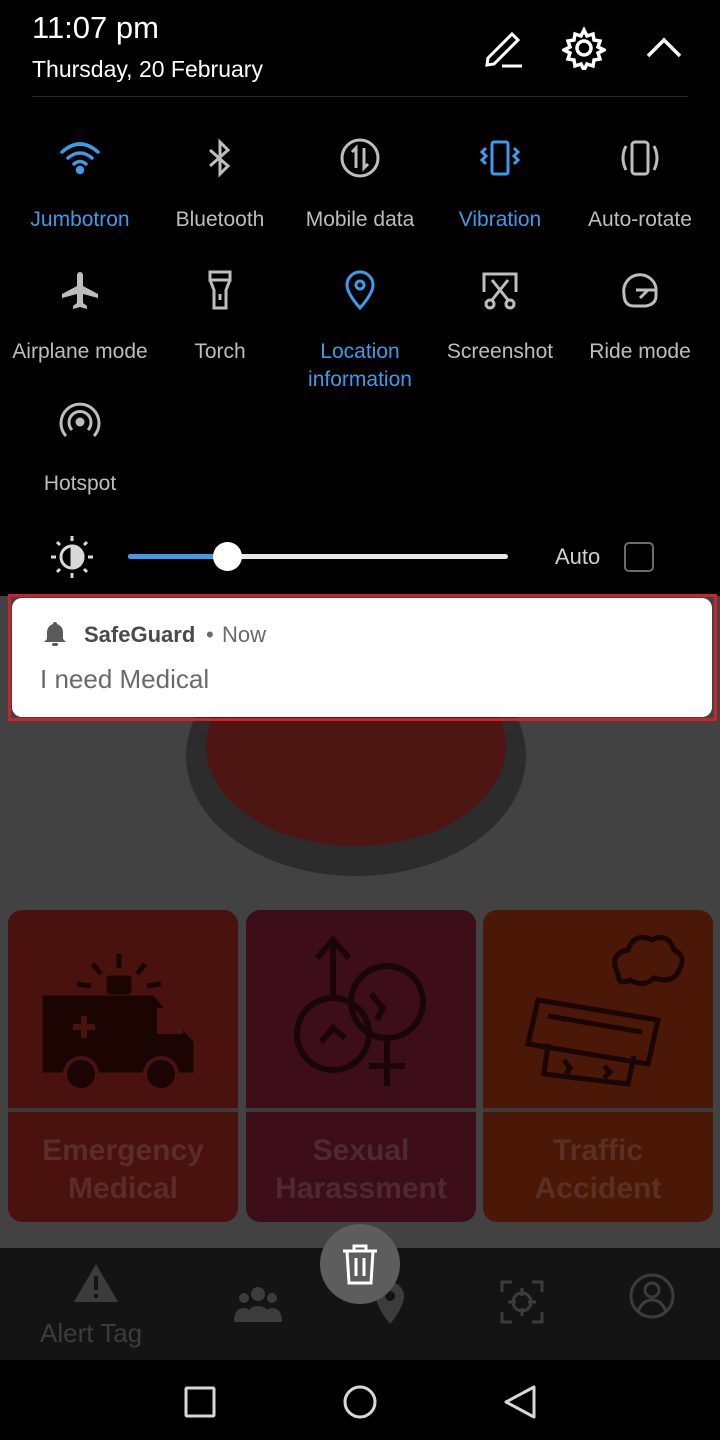 This screenshot has width=720, height=1440. I want to click on ride-mode-icon, so click(640, 290).